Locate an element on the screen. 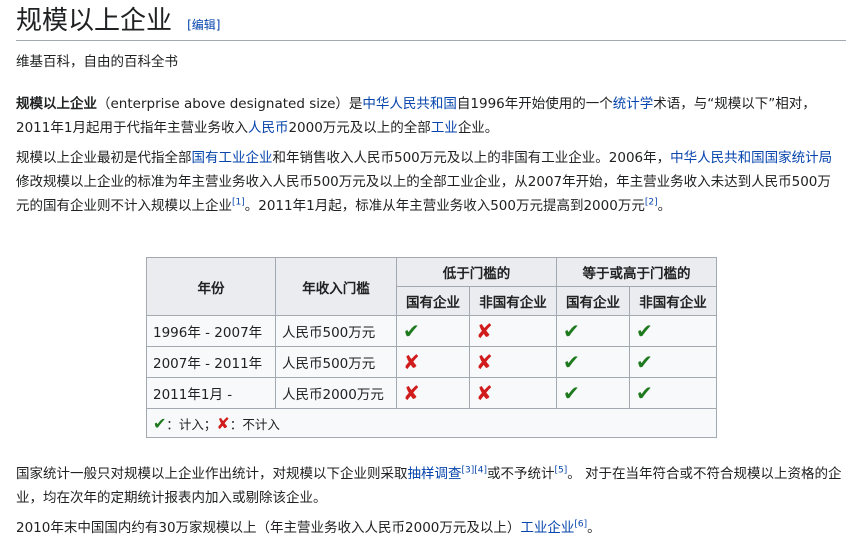  text: 。2011年1月起，标准从年主营业务收入500万元提高到2000万元 is located at coordinates (444, 206).